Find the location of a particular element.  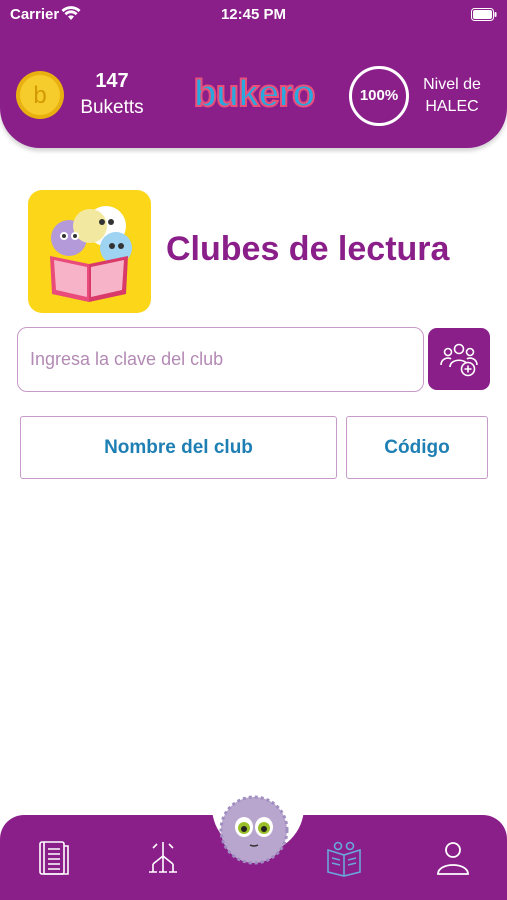

status-time: 12:45 PM is located at coordinates (253, 14).